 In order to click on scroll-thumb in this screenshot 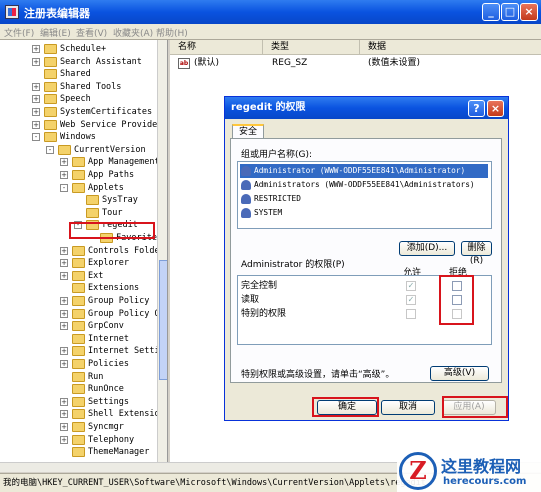, I will do `click(163, 320)`.